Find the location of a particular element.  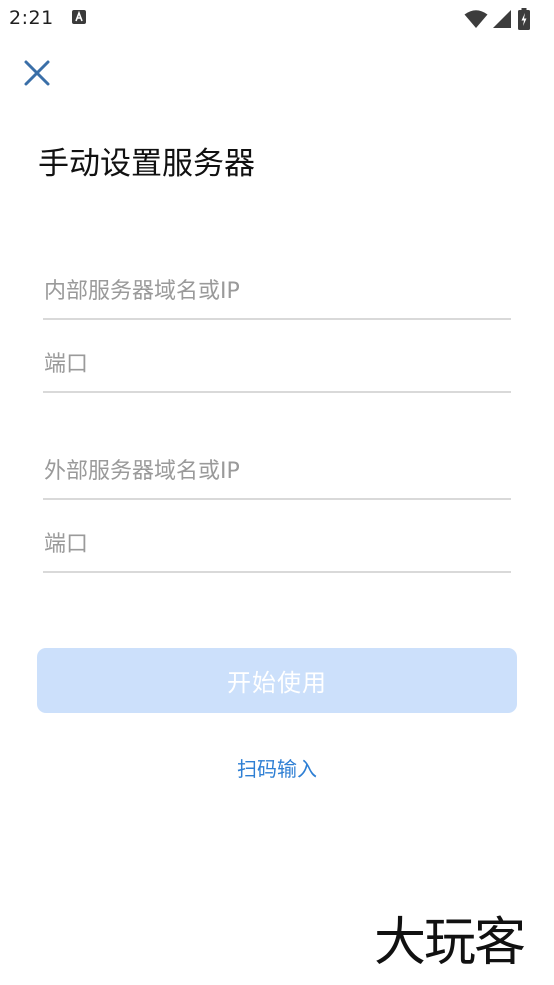

external-host-input is located at coordinates (277, 472).